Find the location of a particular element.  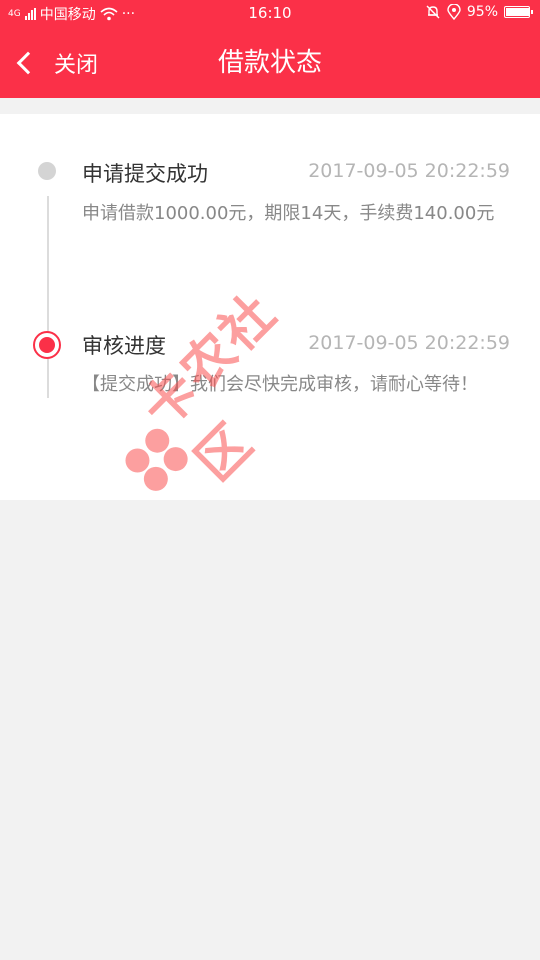

status-right: 95% is located at coordinates (479, 12).